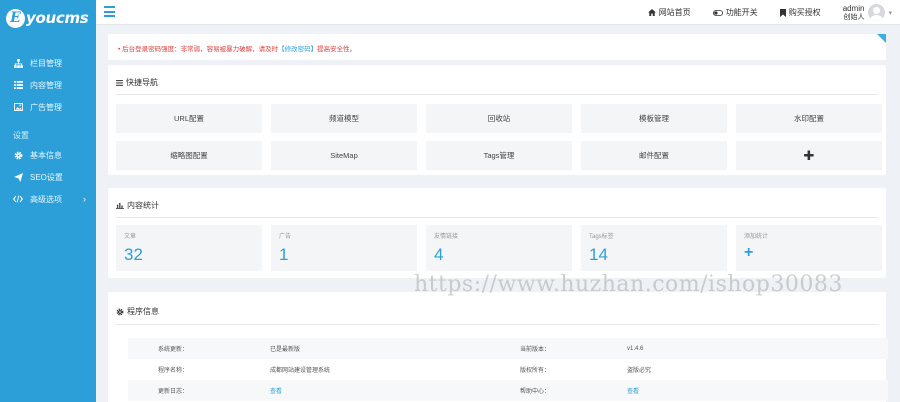  Describe the element at coordinates (508, 348) in the screenshot. I see `table-row: 系统更新： 已是最新版 当前版本： v1.4.6` at that location.